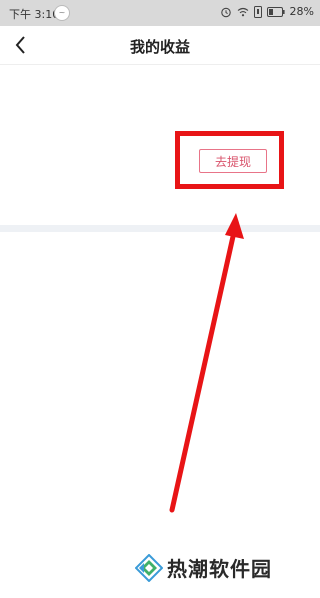 The height and width of the screenshot is (598, 320). Describe the element at coordinates (206, 363) in the screenshot. I see `annotation-arrow` at that location.